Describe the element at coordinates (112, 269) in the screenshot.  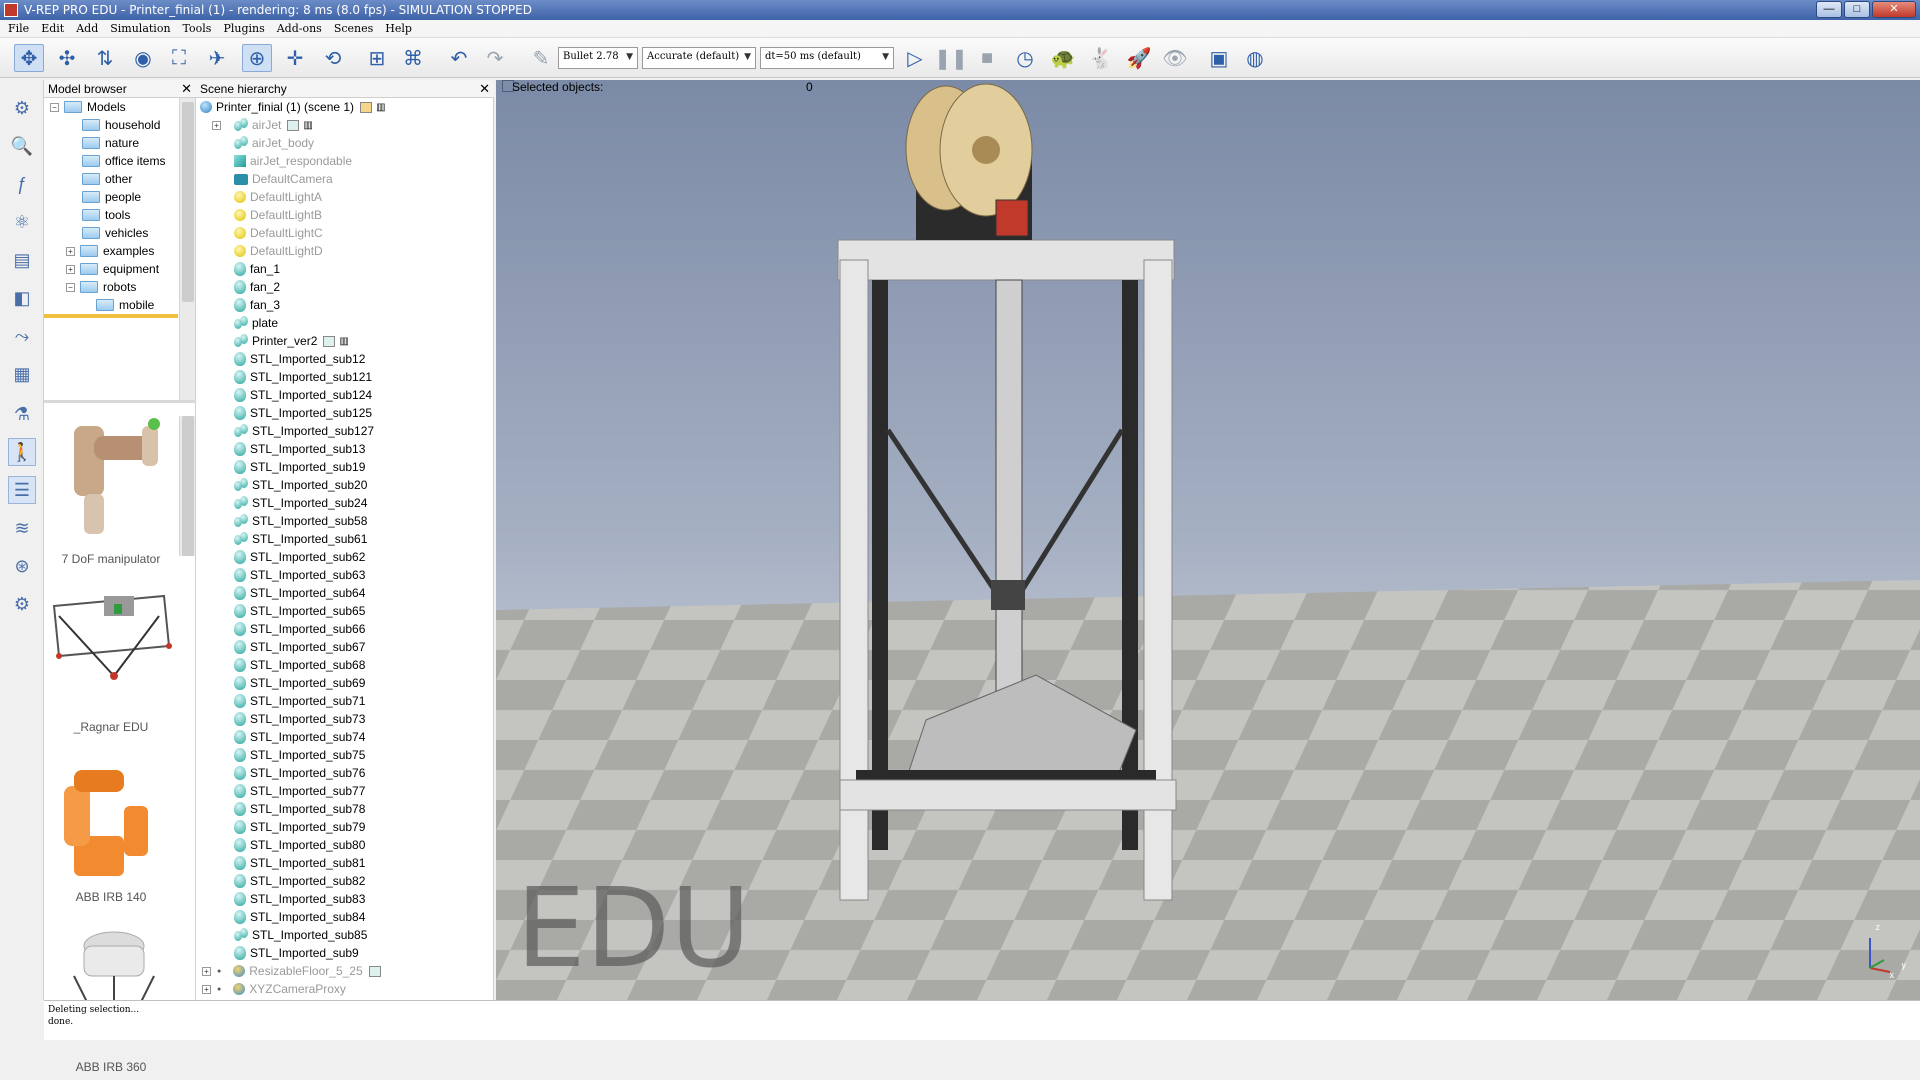
I see `tree-item-equipment: + equipment` at that location.